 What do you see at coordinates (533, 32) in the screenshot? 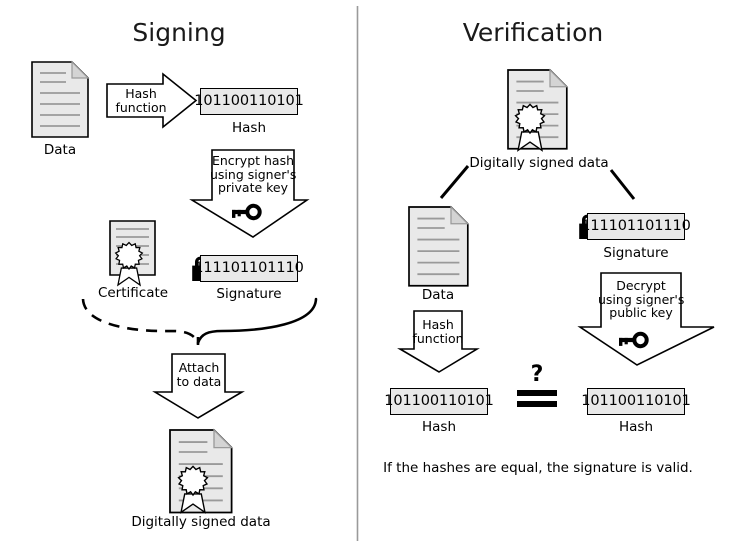
I see `page-title-verification: Verification` at bounding box center [533, 32].